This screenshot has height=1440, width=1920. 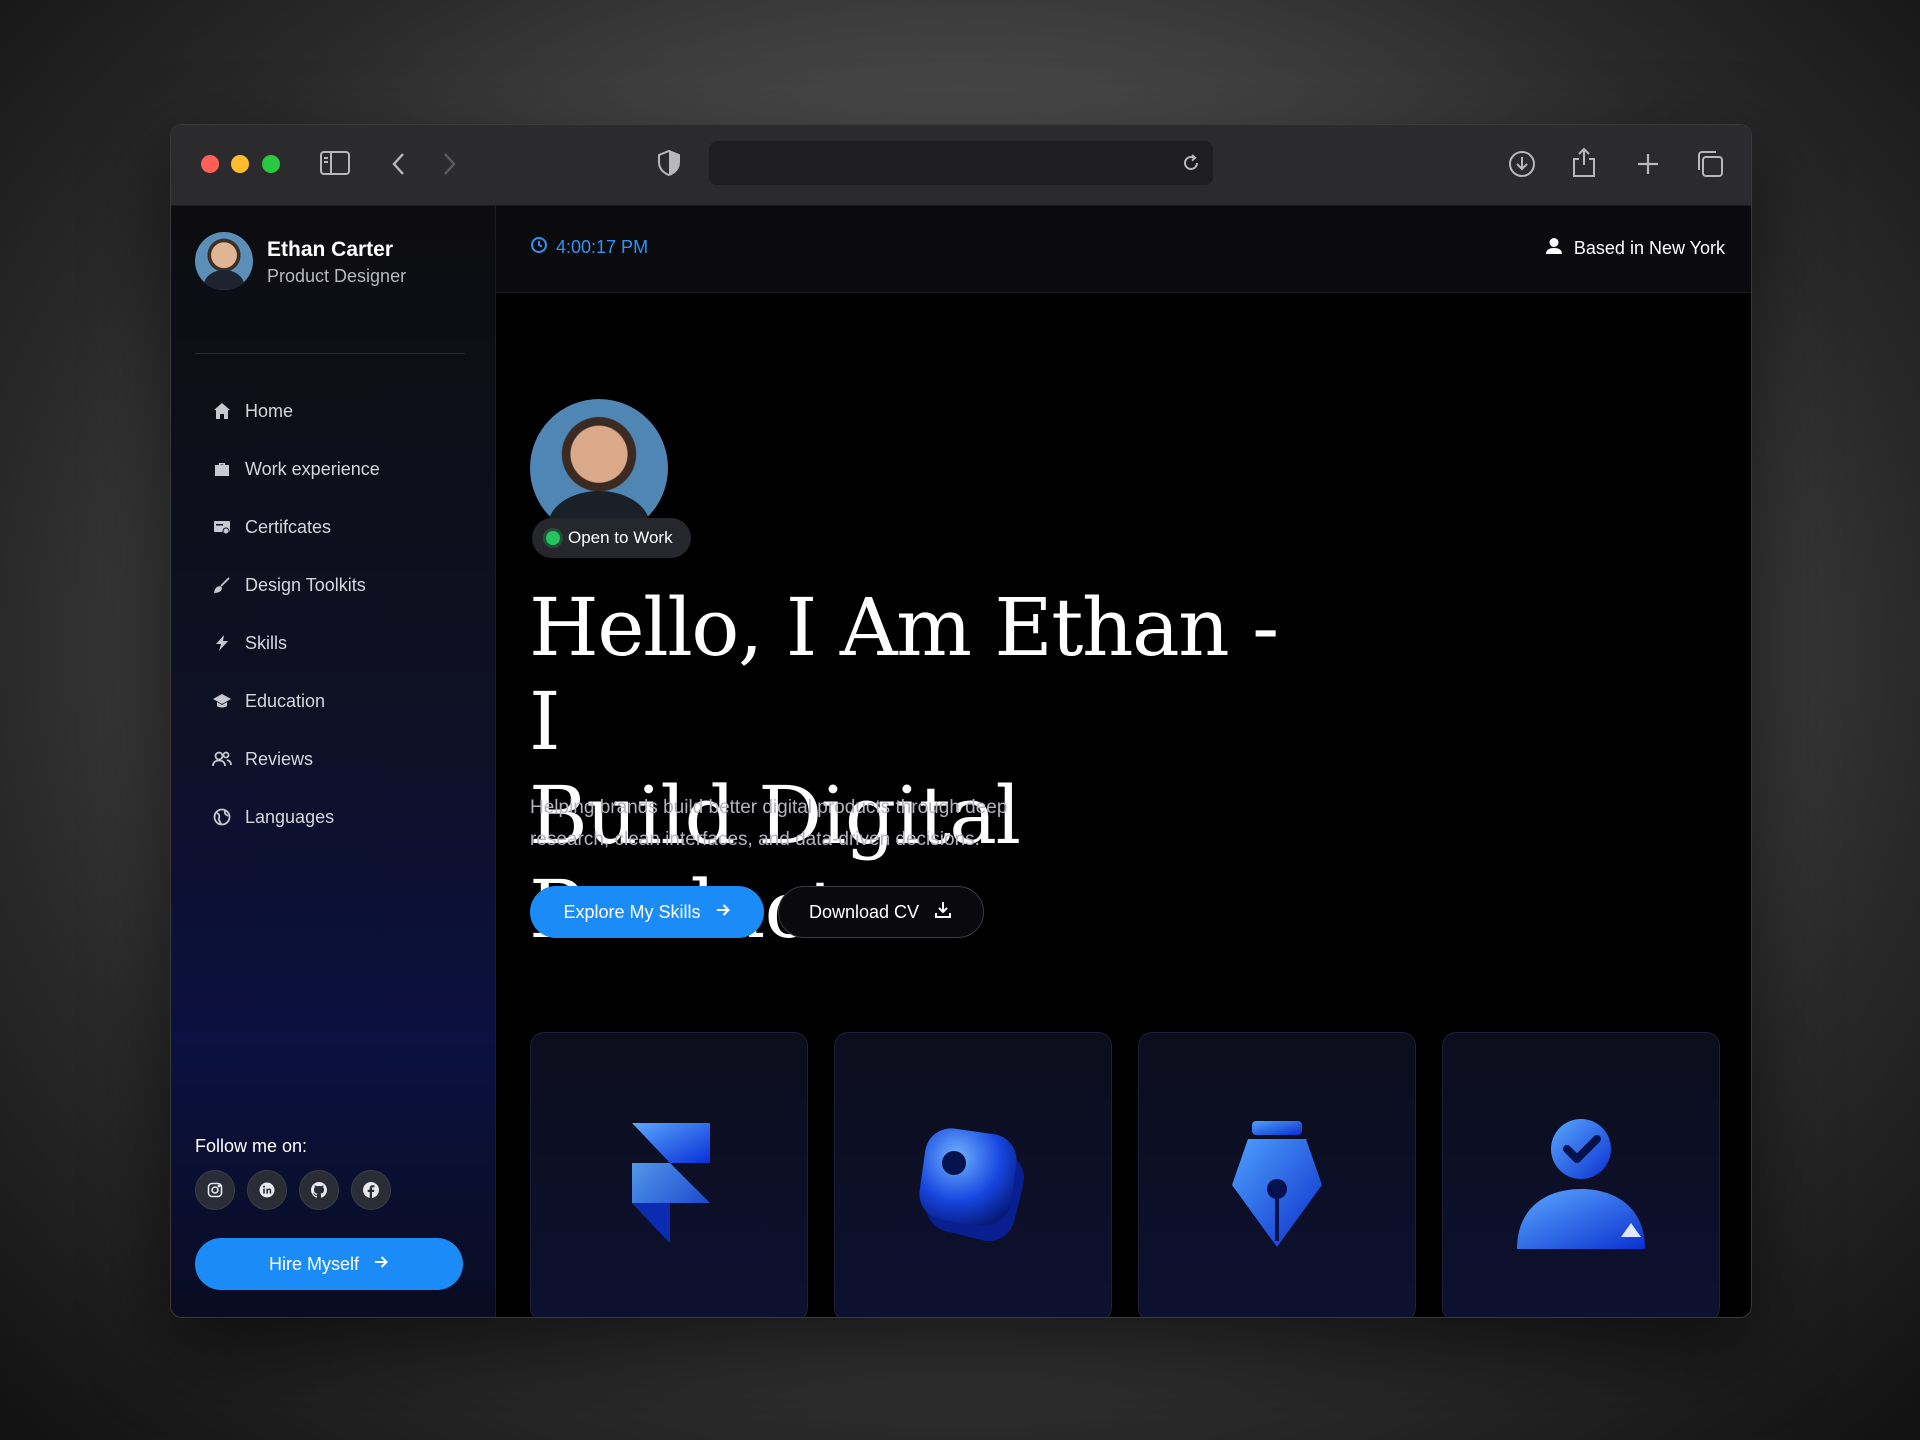 I want to click on feature-cards, so click(x=1130, y=1174).